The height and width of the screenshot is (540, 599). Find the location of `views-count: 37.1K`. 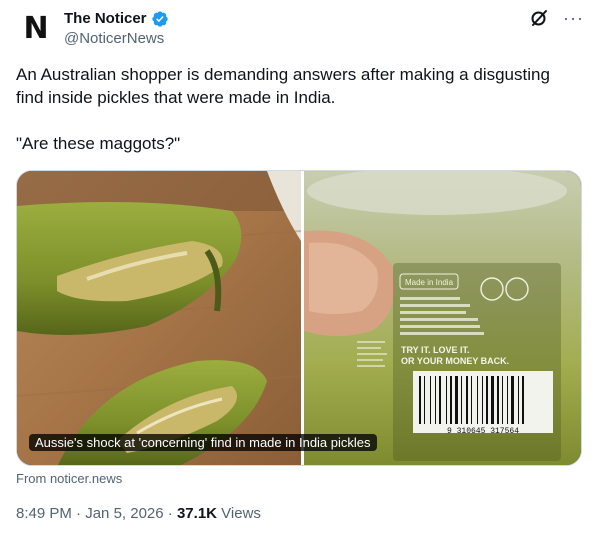

views-count: 37.1K is located at coordinates (196, 513).